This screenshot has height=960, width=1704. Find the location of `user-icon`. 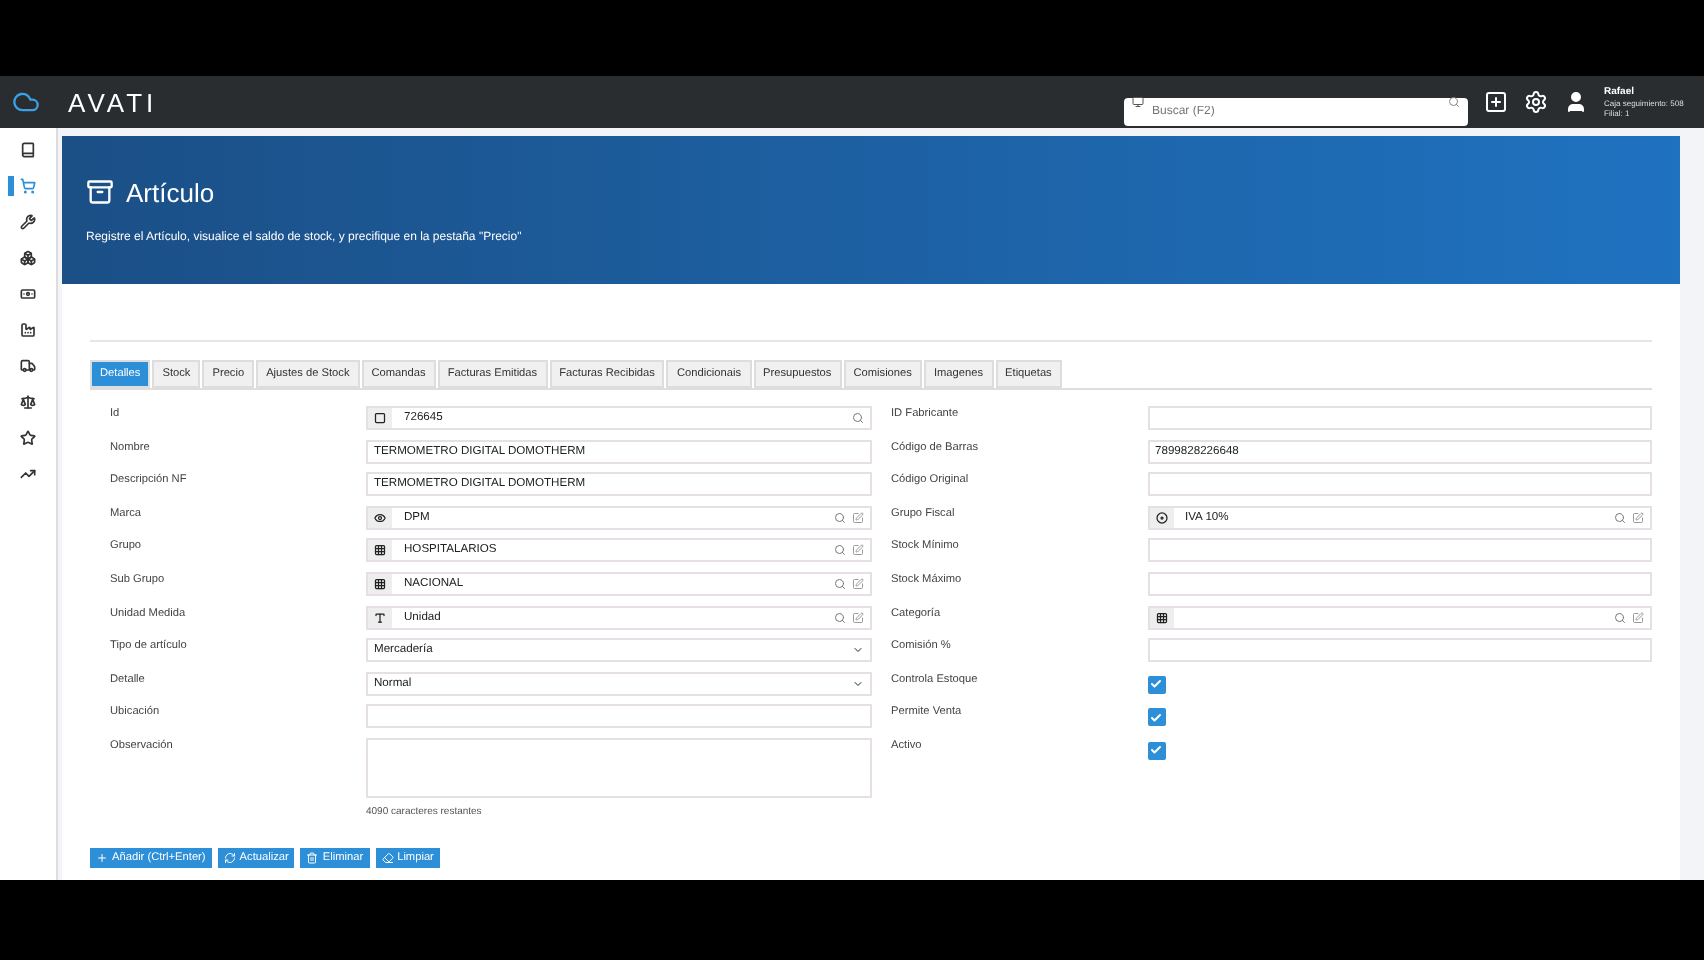

user-icon is located at coordinates (1576, 102).